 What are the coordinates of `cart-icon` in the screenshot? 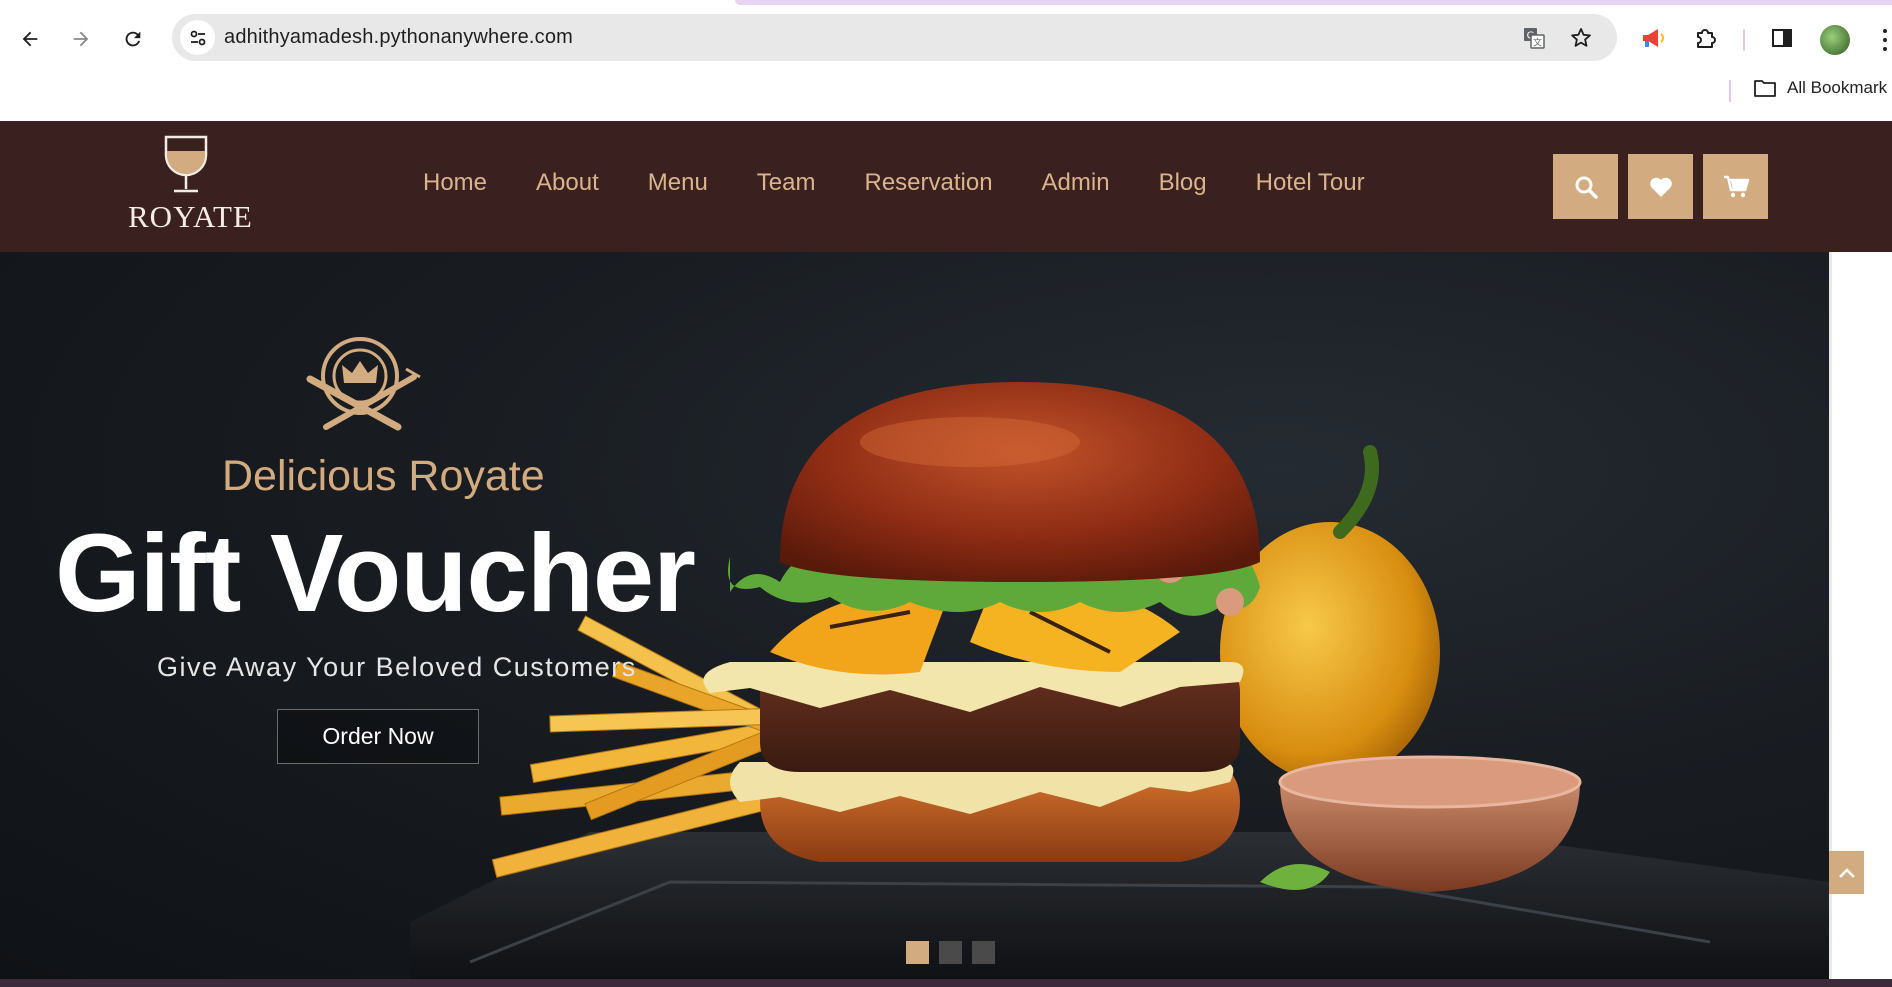 It's located at (1736, 186).